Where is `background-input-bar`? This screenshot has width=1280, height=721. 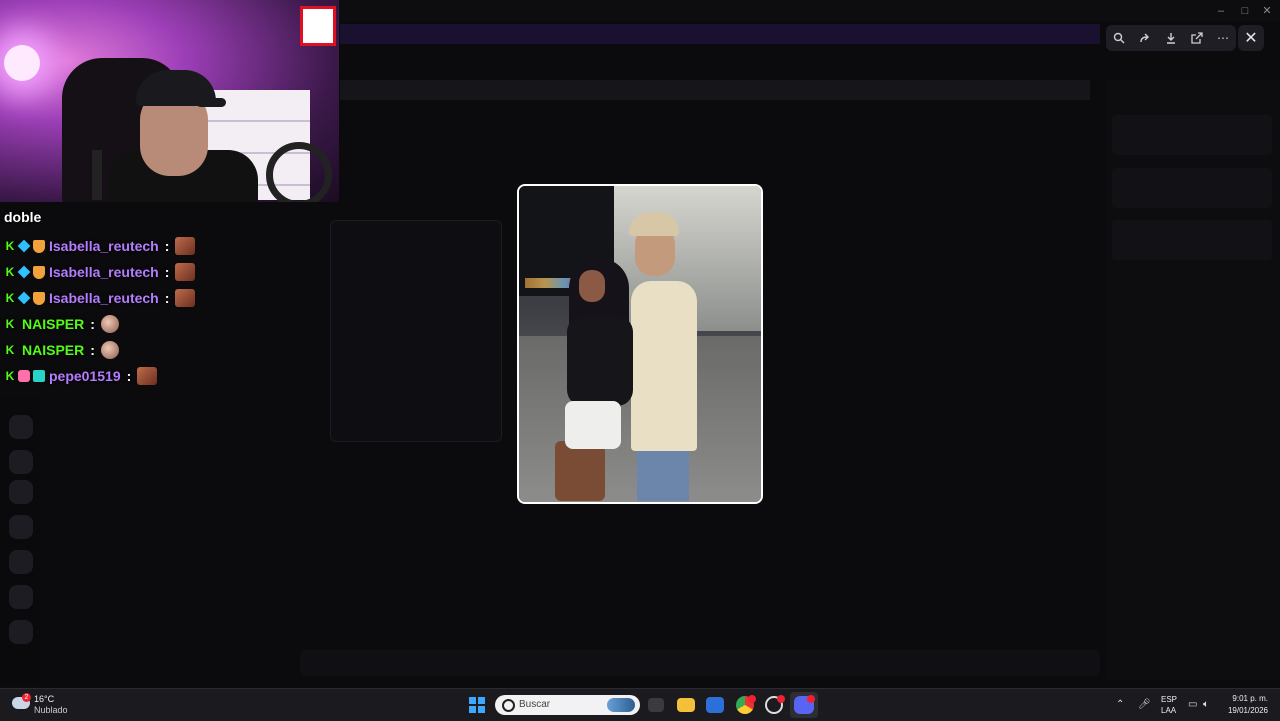 background-input-bar is located at coordinates (700, 663).